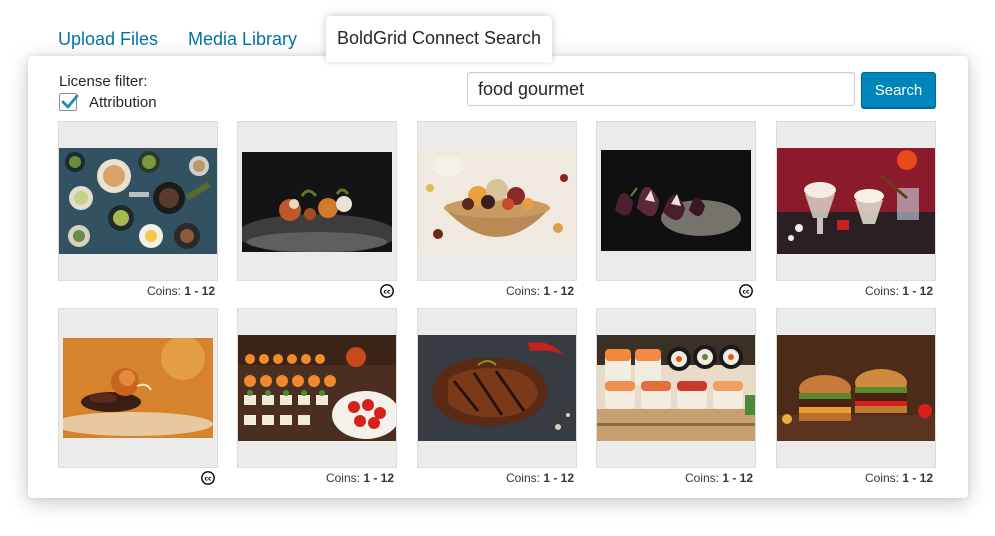 The width and height of the screenshot is (995, 536). What do you see at coordinates (108, 39) in the screenshot?
I see `tab-upload-files: Upload Files` at bounding box center [108, 39].